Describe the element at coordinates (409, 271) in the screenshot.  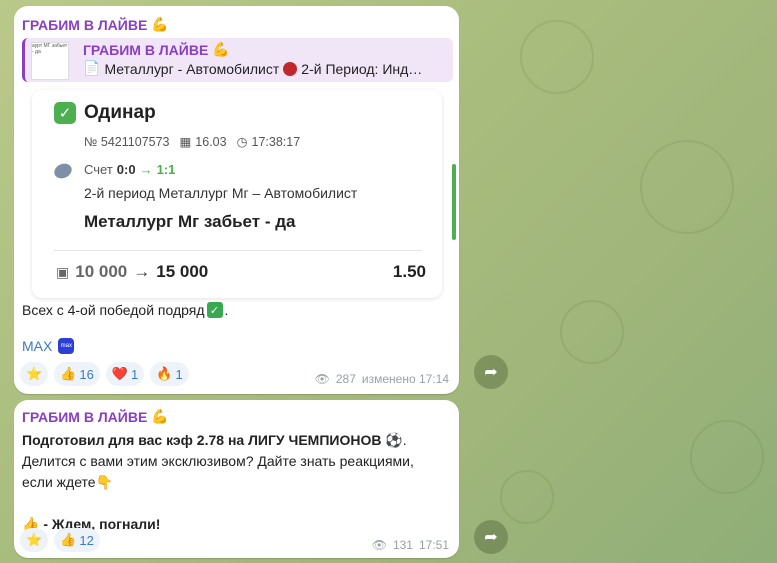
I see `odds: 1.50` at that location.